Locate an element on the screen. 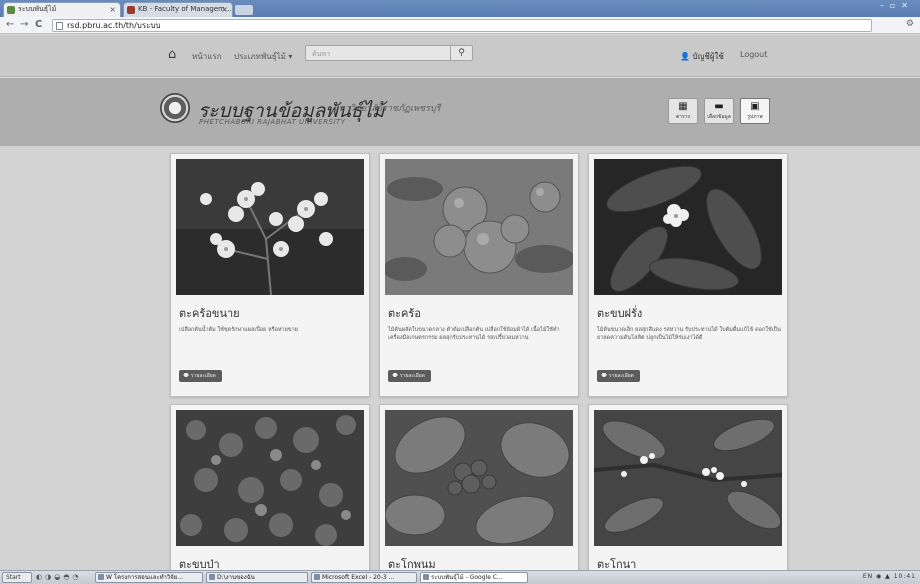  nav-link-home: หน้าแรก is located at coordinates (207, 56).